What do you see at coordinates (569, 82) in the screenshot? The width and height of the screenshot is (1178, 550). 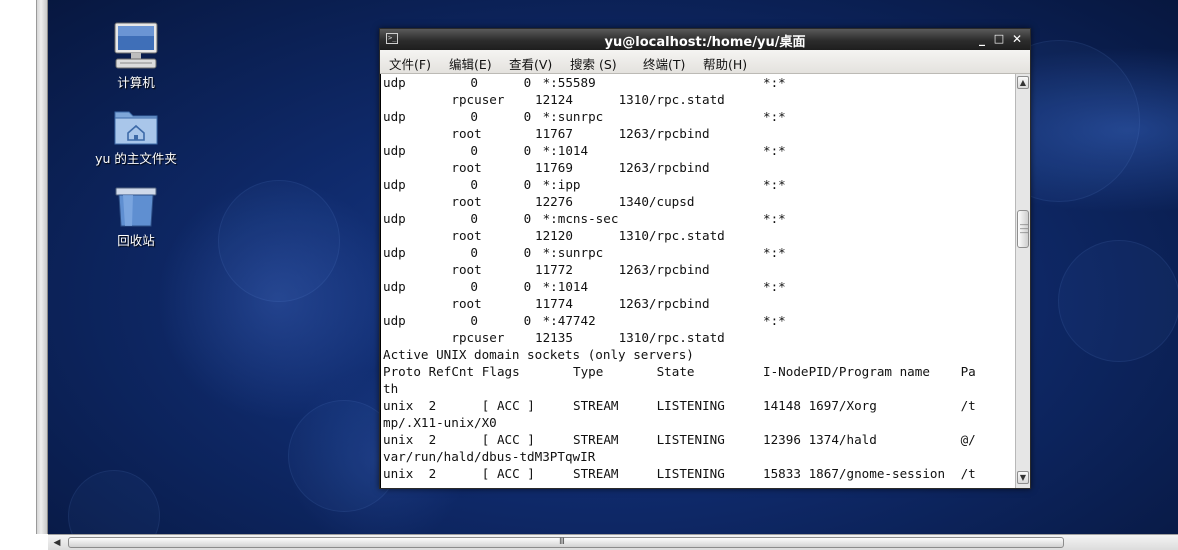 I see `terminal-cell-local: *:55589` at bounding box center [569, 82].